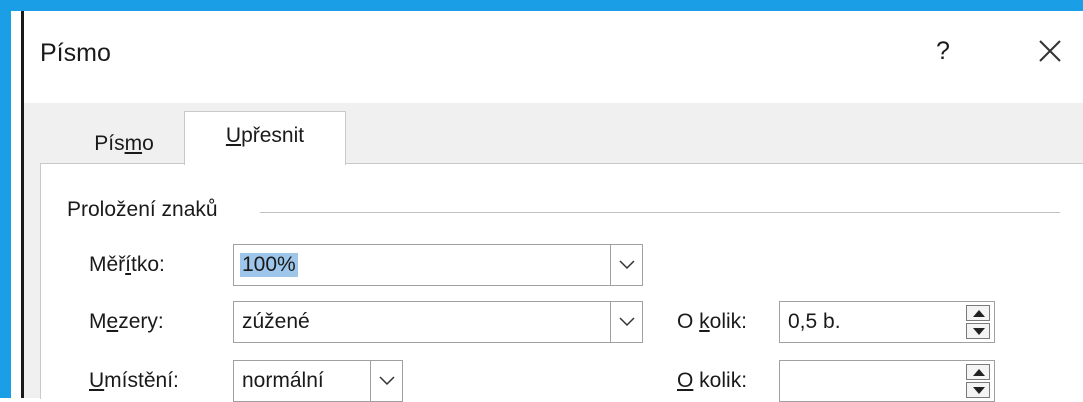 The image size is (1083, 402). I want to click on tab-advanced-label-key: U, so click(233, 135).